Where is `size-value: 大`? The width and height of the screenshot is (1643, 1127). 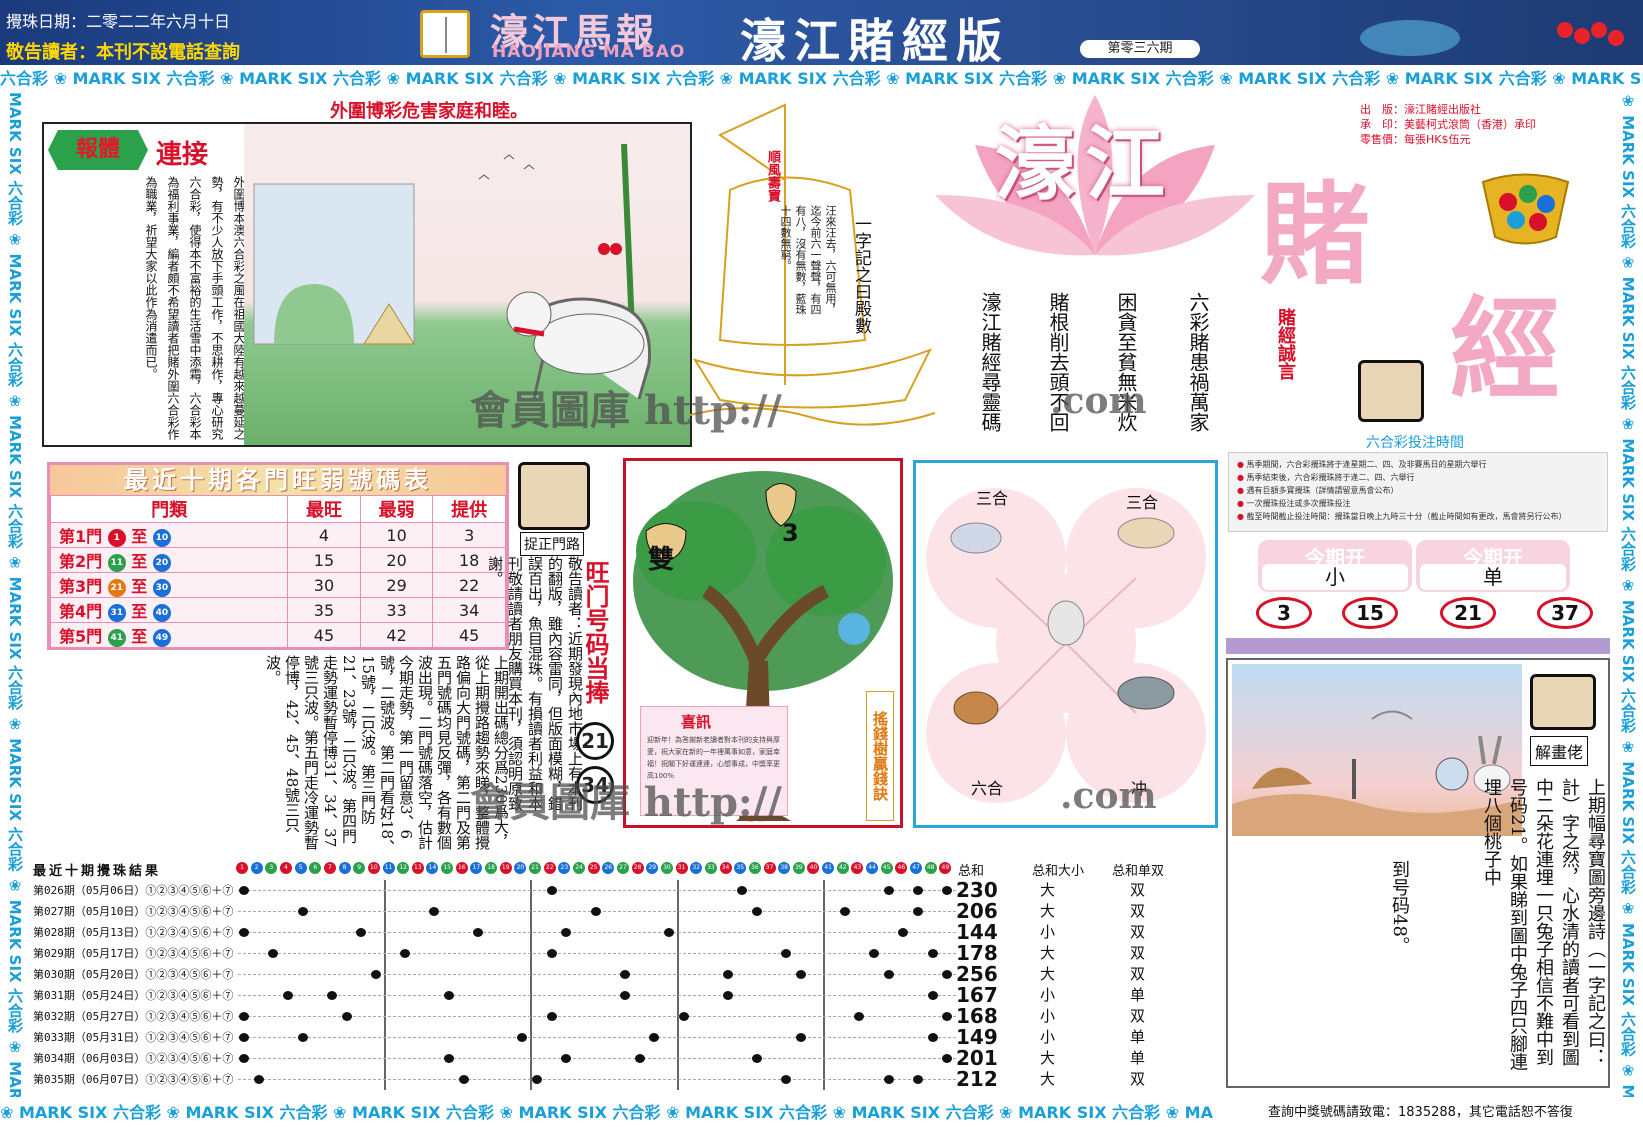 size-value: 大 is located at coordinates (1048, 911).